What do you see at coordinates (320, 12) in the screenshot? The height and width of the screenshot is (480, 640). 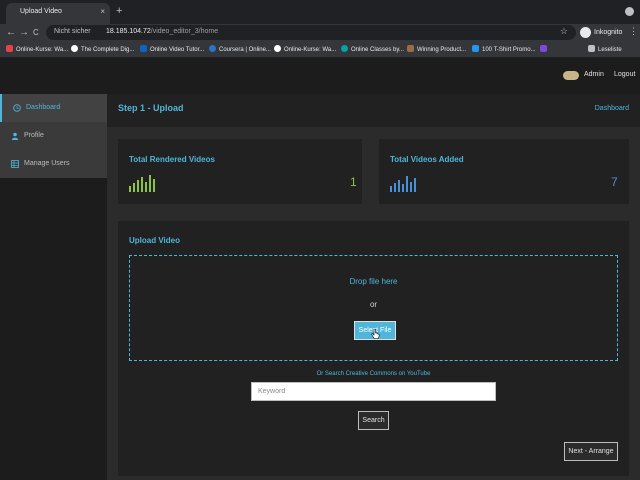 I see `browser-tabstrip: Upload Video × +` at bounding box center [320, 12].